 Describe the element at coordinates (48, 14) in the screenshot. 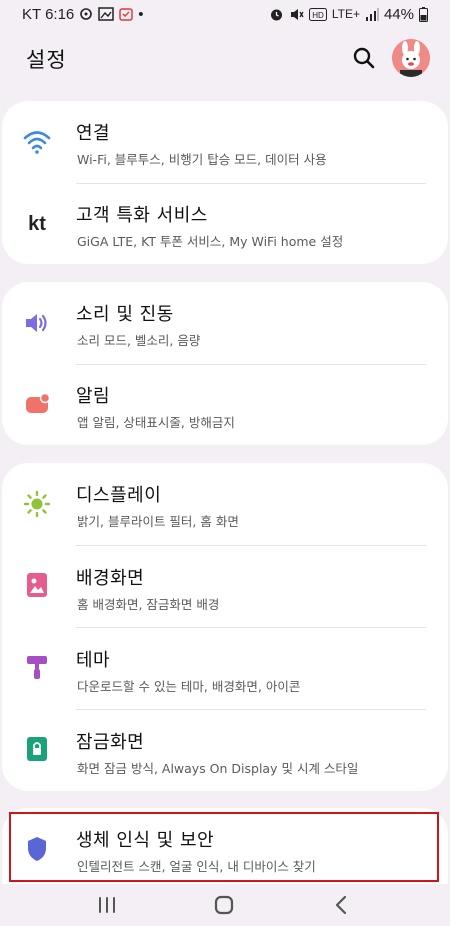

I see `carrier-time: KT 6:16` at that location.